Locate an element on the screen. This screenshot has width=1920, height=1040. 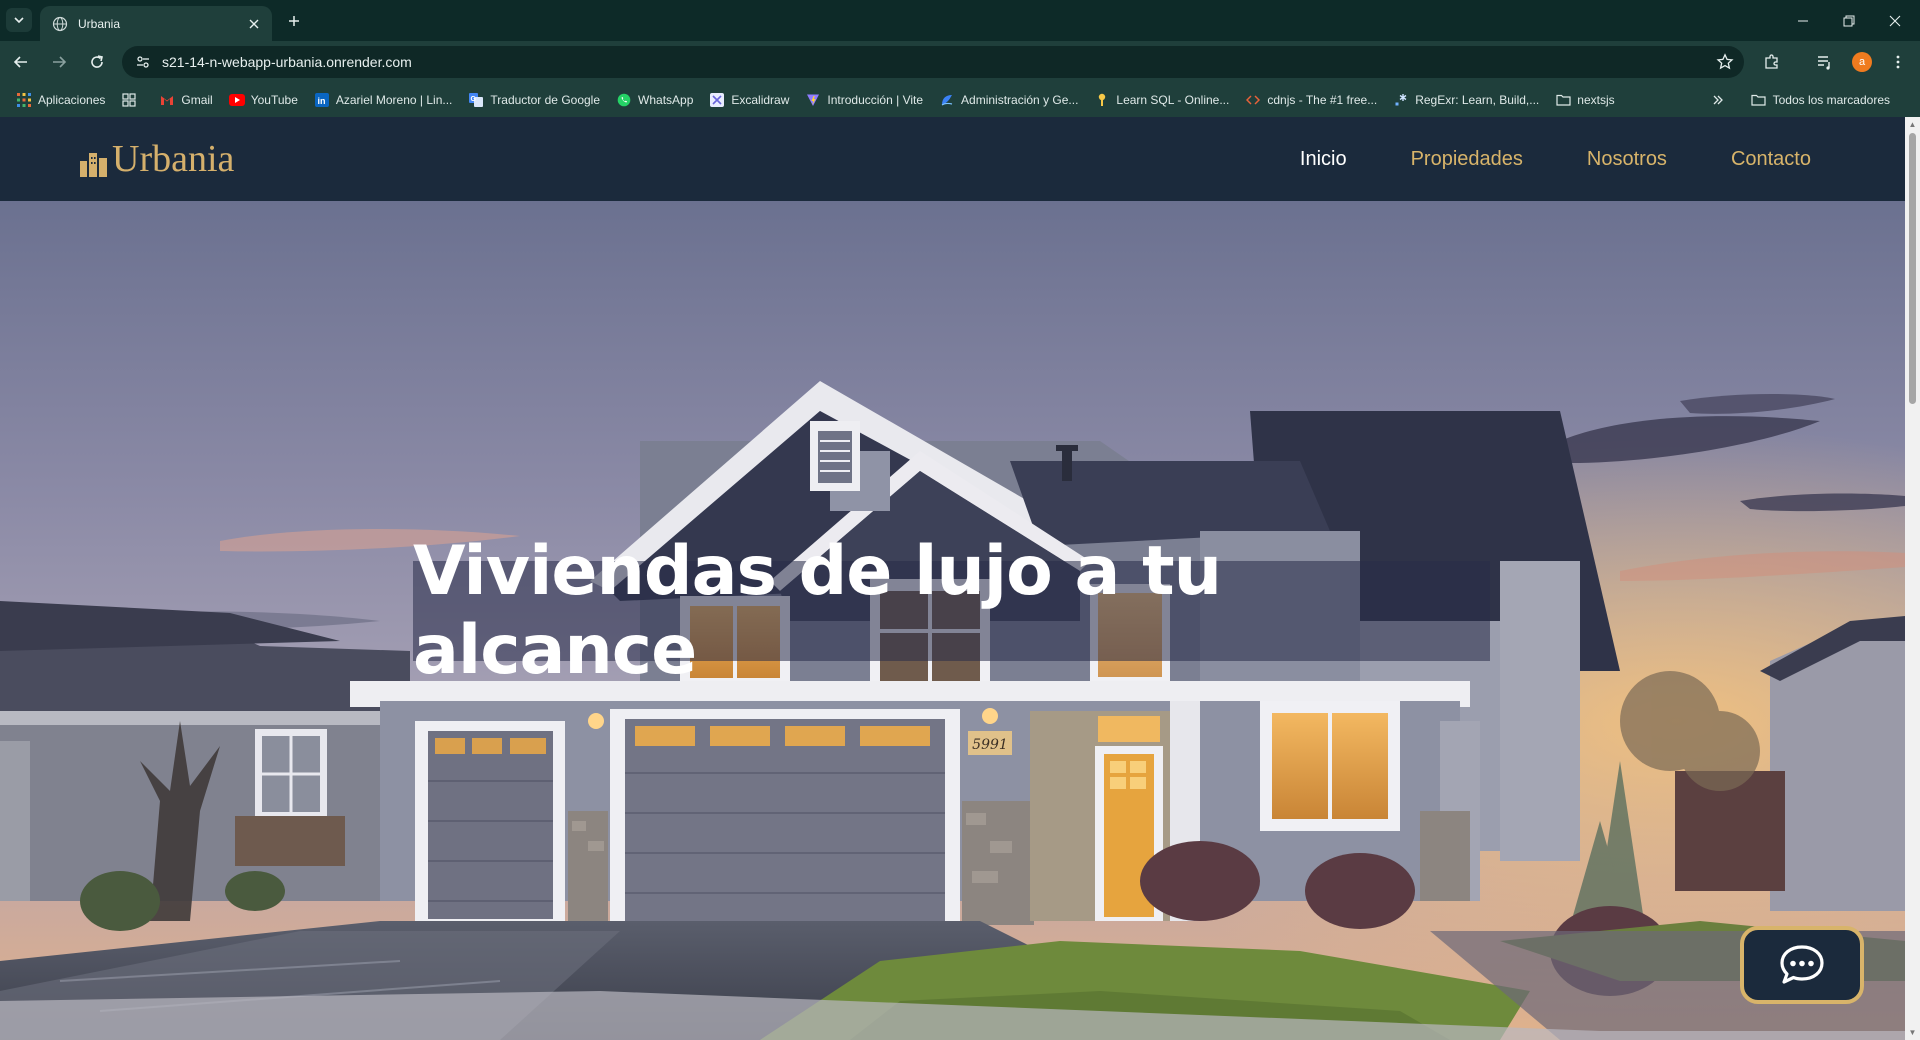
close-tab-icon is located at coordinates (254, 24).